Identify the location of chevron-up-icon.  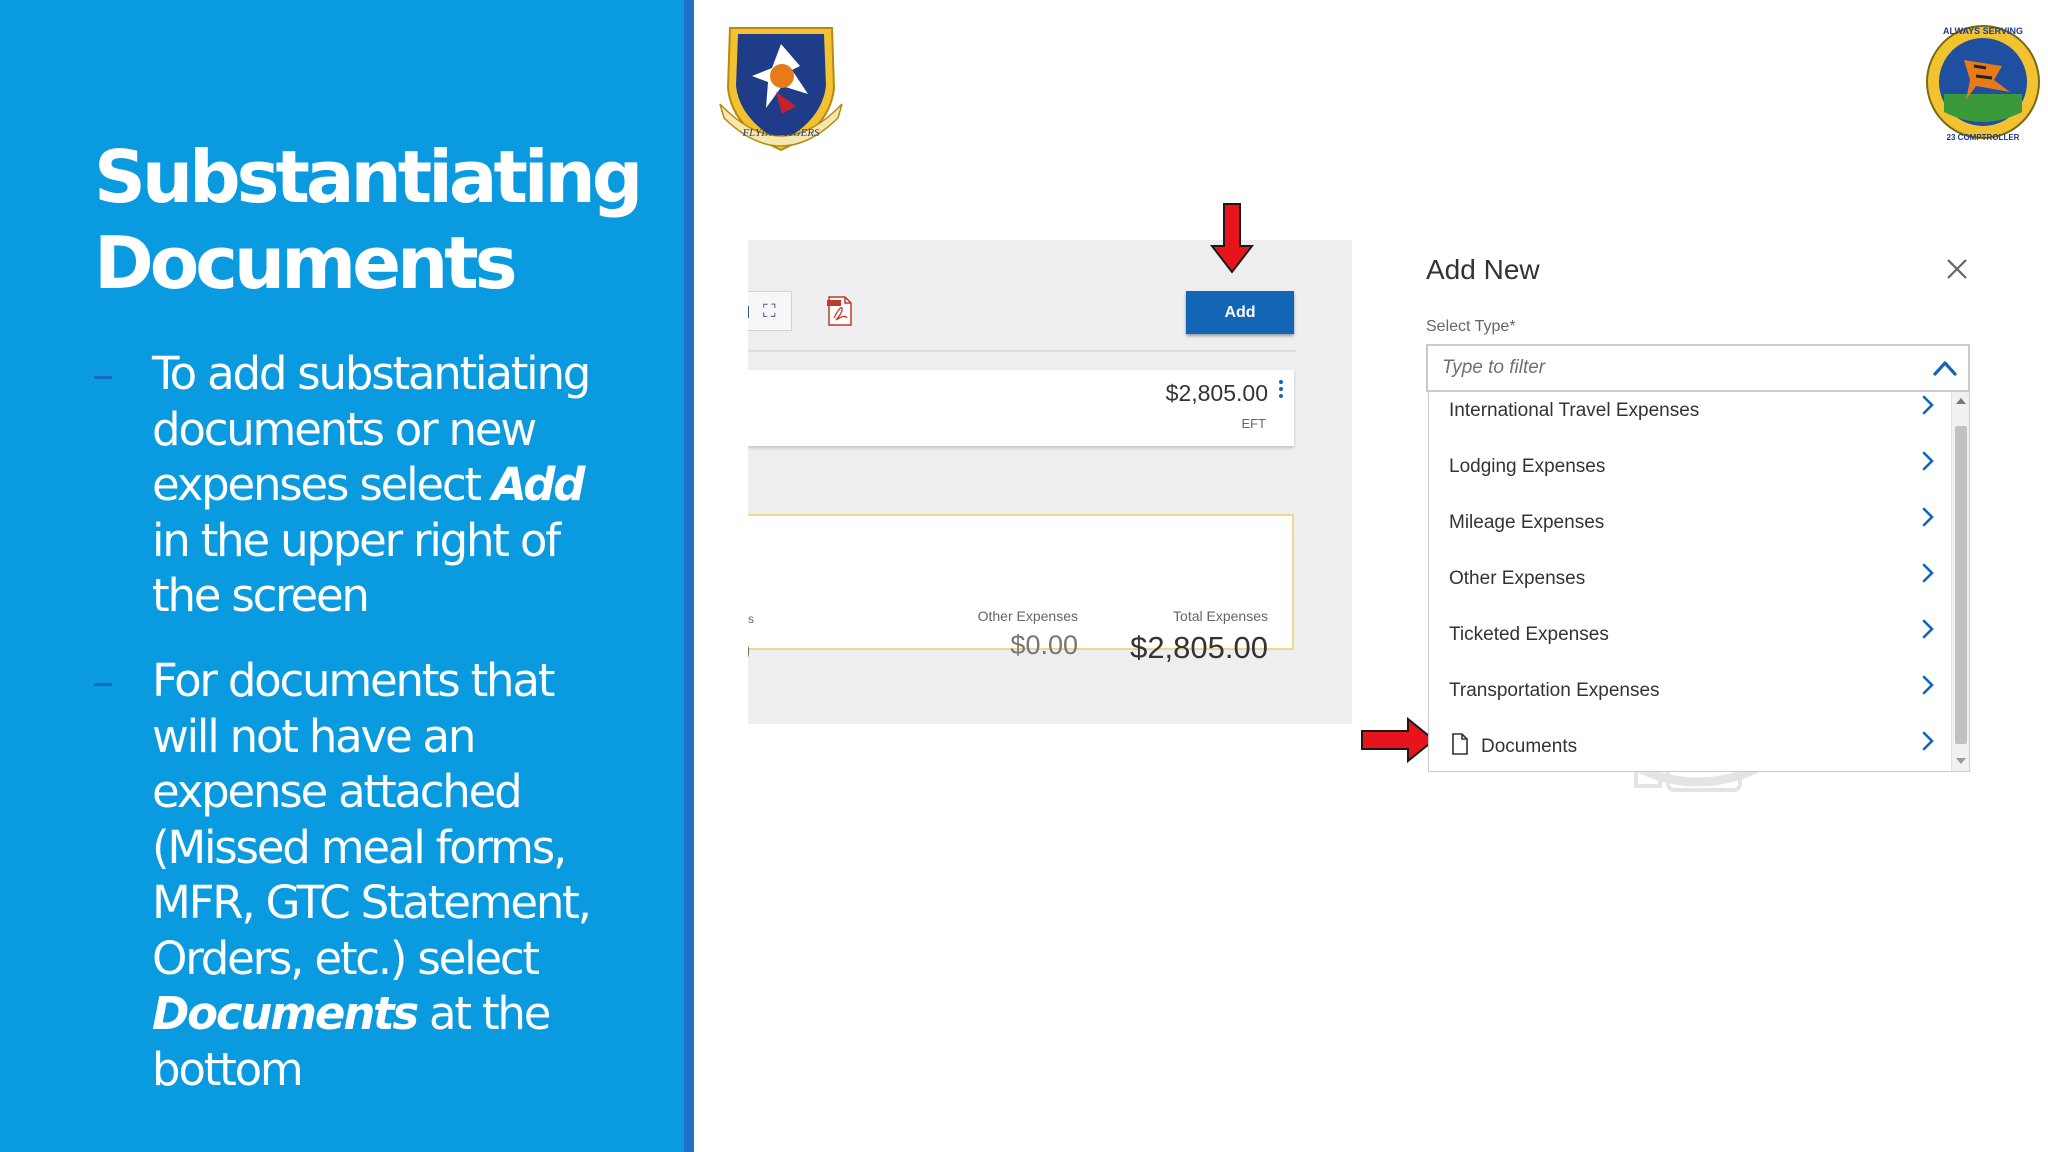
(1945, 368).